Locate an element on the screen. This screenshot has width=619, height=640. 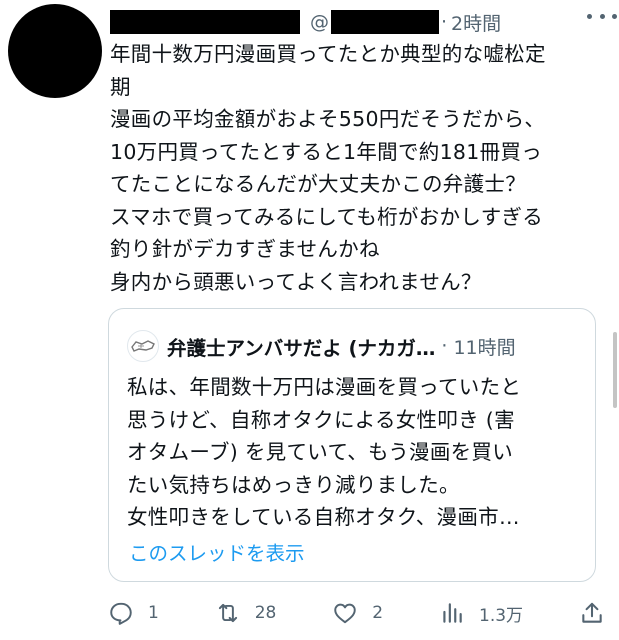
handle-at-sign: @ is located at coordinates (319, 22).